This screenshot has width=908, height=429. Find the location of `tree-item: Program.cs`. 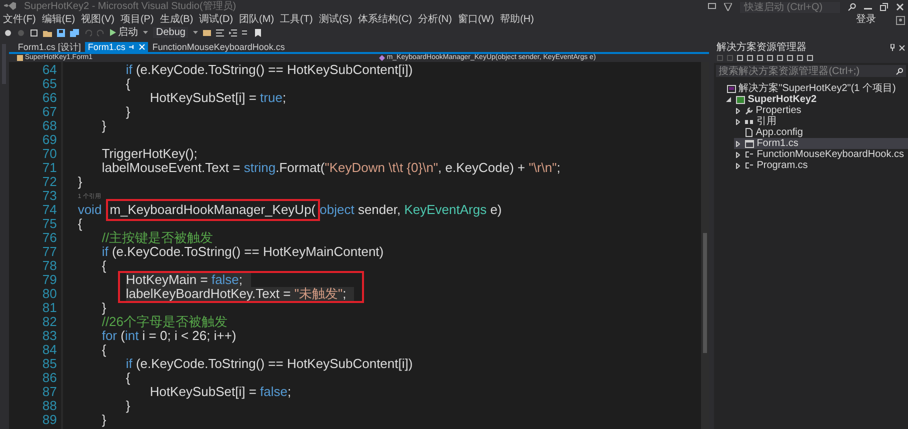

tree-item: Program.cs is located at coordinates (821, 165).